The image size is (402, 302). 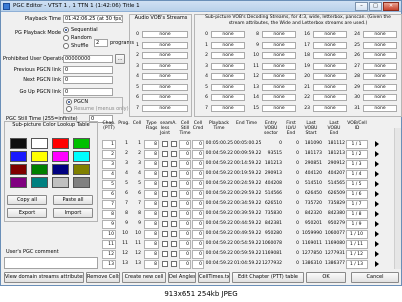 What do you see at coordinates (109, 184) in the screenshot?
I see `chap-field: 5` at bounding box center [109, 184].